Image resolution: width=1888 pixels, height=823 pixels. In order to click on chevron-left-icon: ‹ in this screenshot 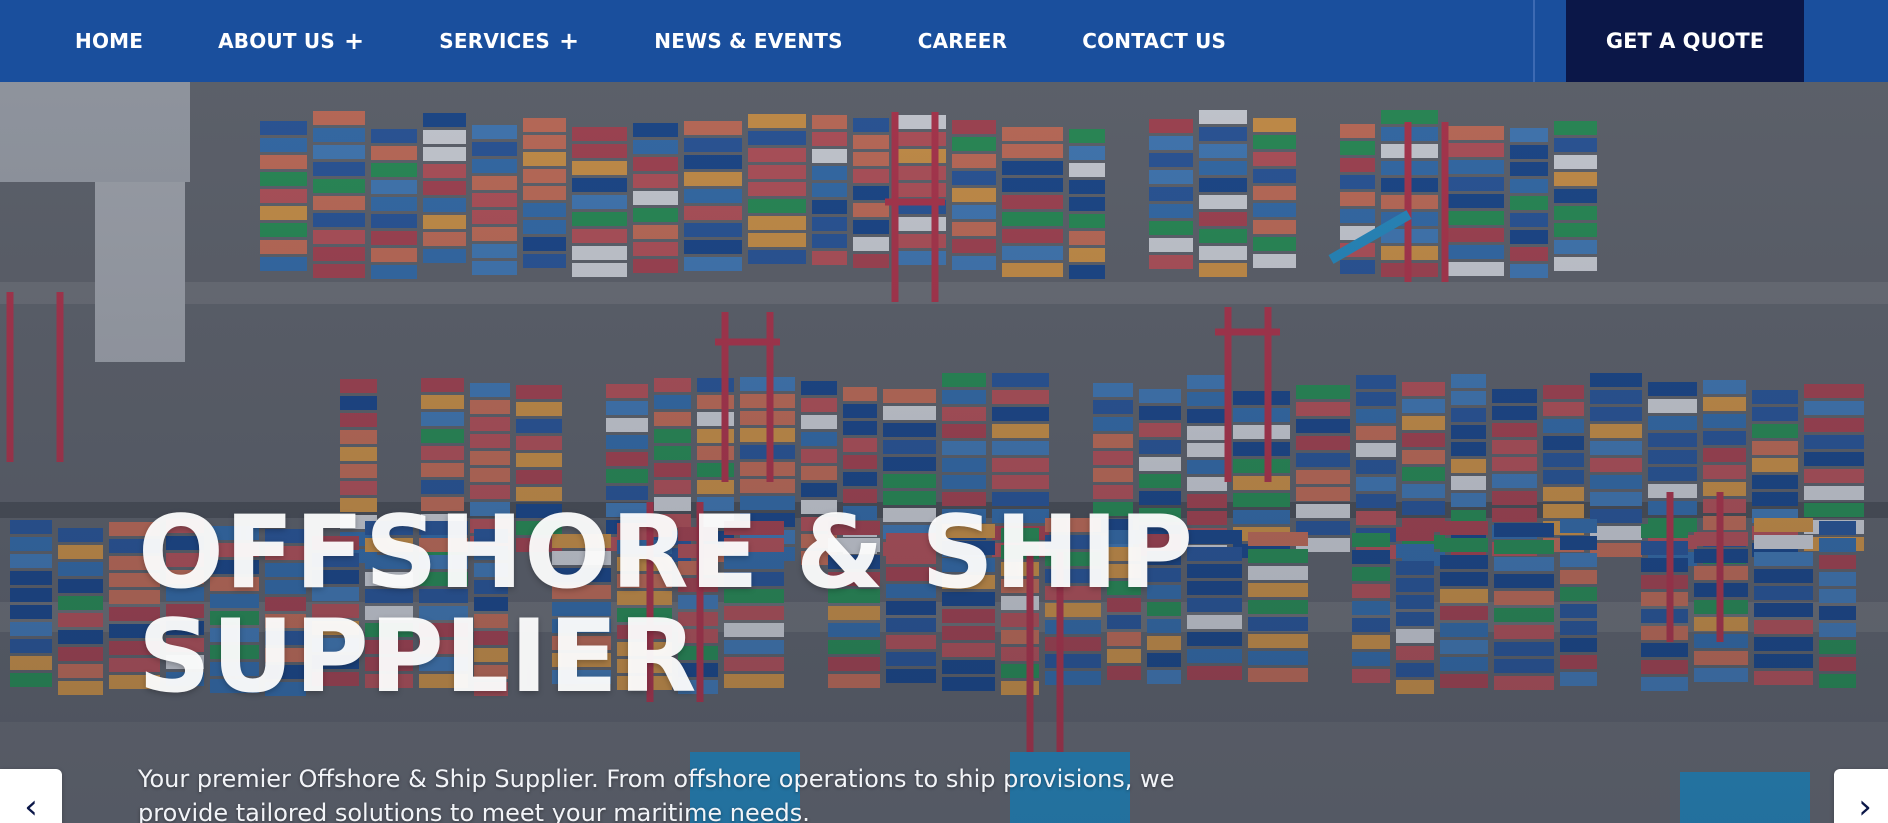, I will do `click(31, 805)`.